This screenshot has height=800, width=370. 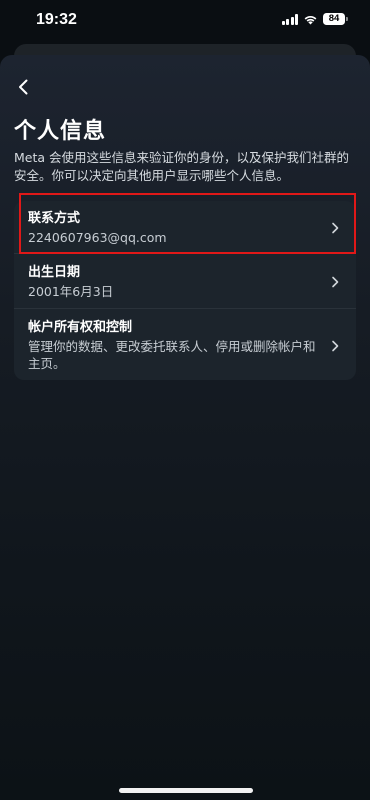 What do you see at coordinates (54, 272) in the screenshot?
I see `birthday-title: 出生日期` at bounding box center [54, 272].